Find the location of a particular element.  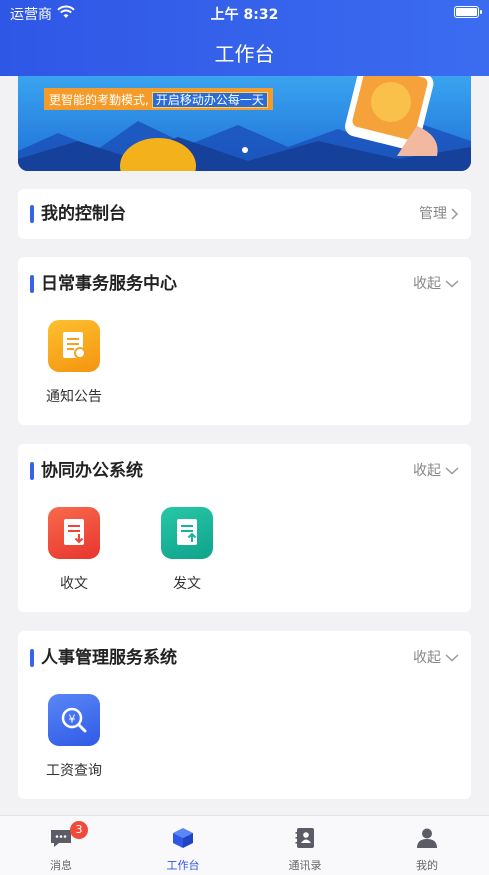

app-send-doc: 发文 is located at coordinates (187, 550).